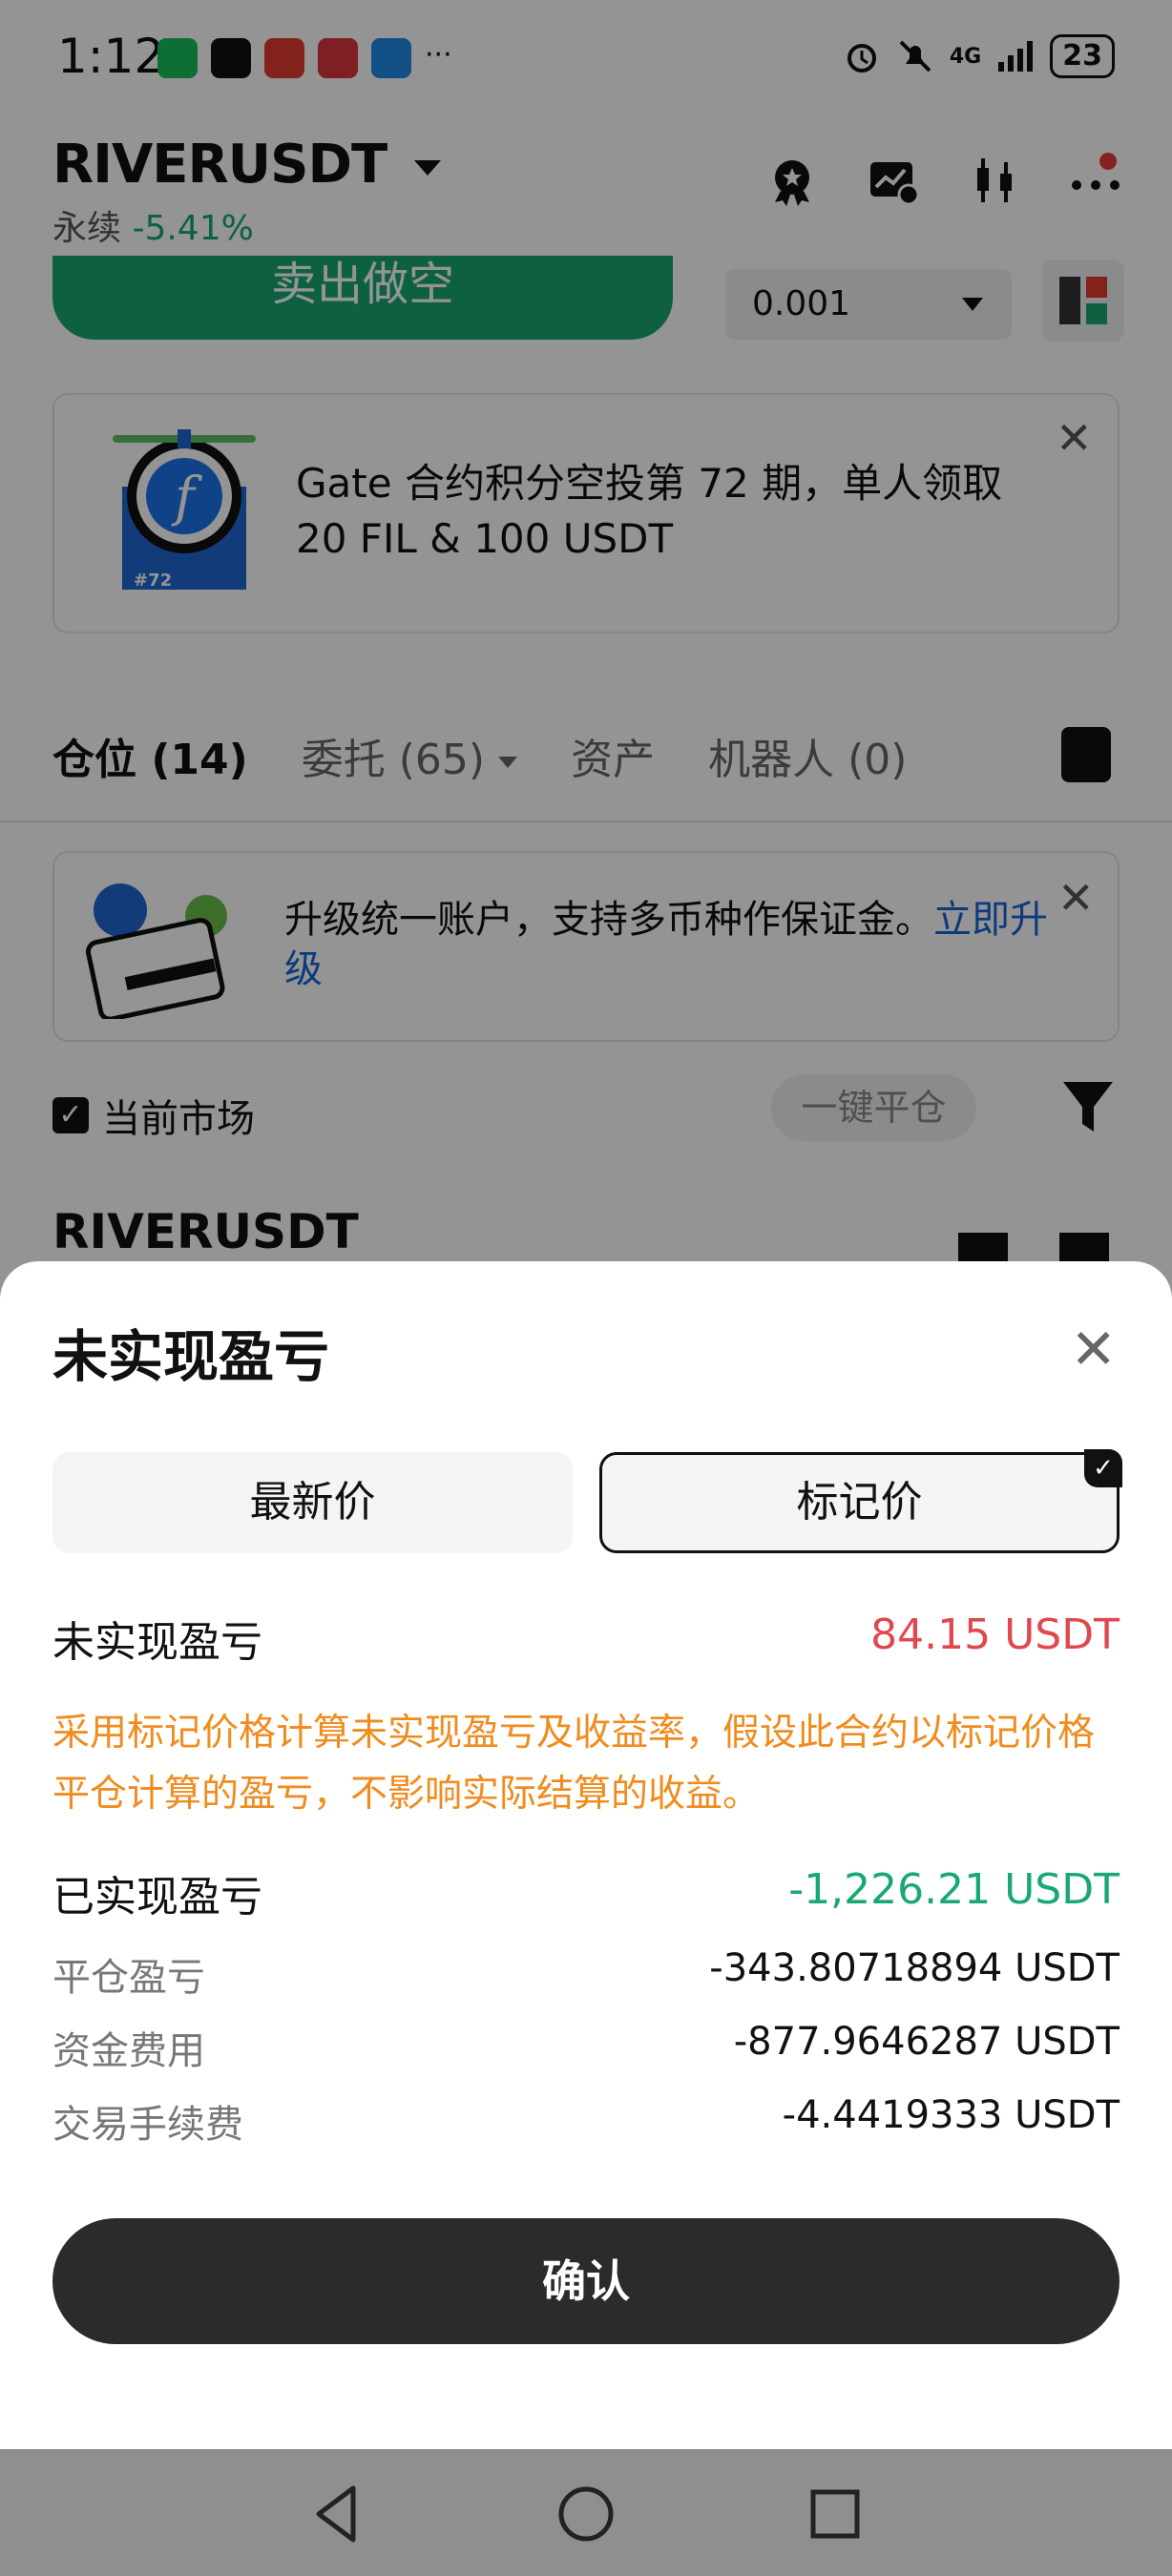  What do you see at coordinates (157, 1897) in the screenshot?
I see `realized-pnl-label: 已实现盈亏` at bounding box center [157, 1897].